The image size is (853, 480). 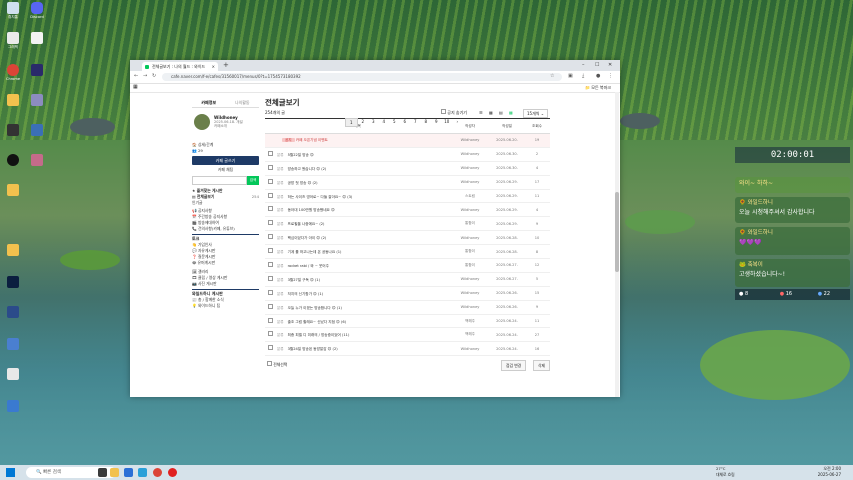 I want to click on bookmark-star-icon: ☆, so click(x=552, y=76).